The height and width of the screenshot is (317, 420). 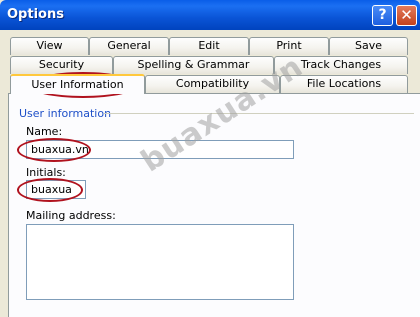 What do you see at coordinates (49, 46) in the screenshot?
I see `tab-view: View` at bounding box center [49, 46].